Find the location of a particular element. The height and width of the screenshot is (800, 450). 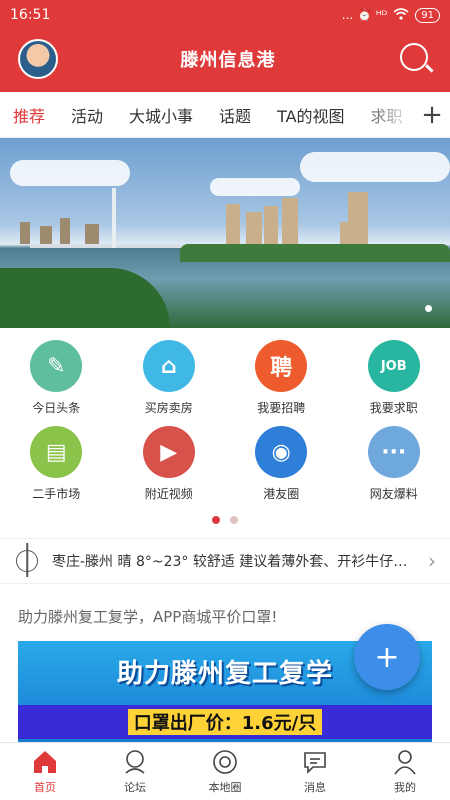

tab-activity: 活动 is located at coordinates (87, 115).